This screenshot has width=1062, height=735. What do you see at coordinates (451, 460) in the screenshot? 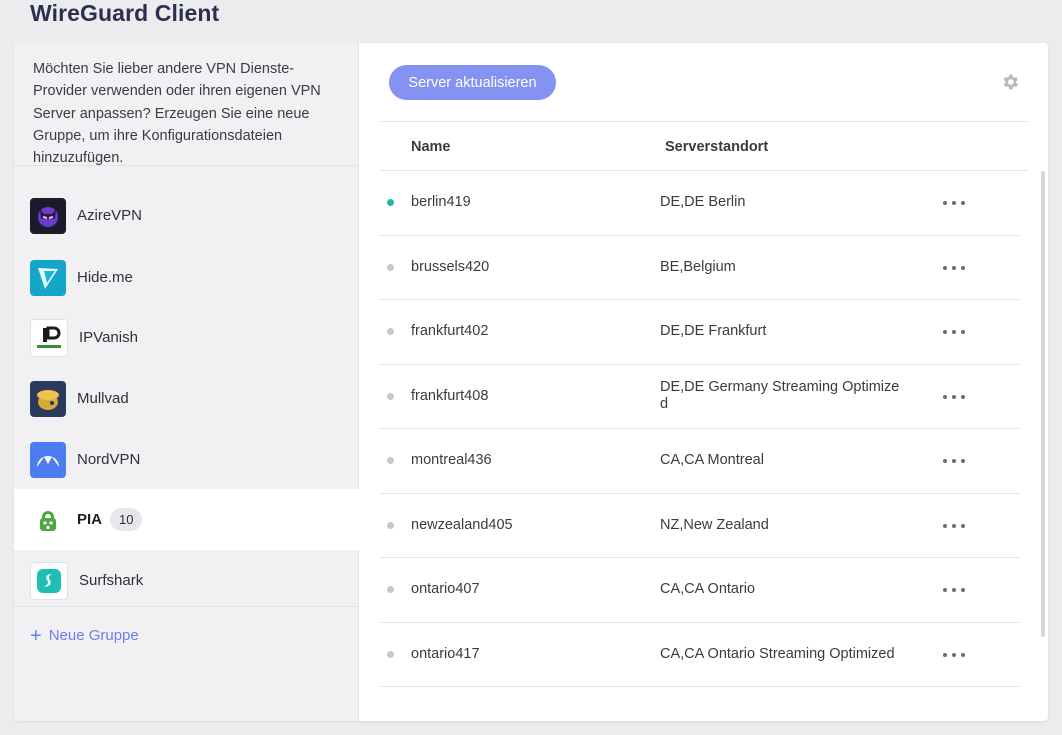
I see `server-name: montreal436` at bounding box center [451, 460].